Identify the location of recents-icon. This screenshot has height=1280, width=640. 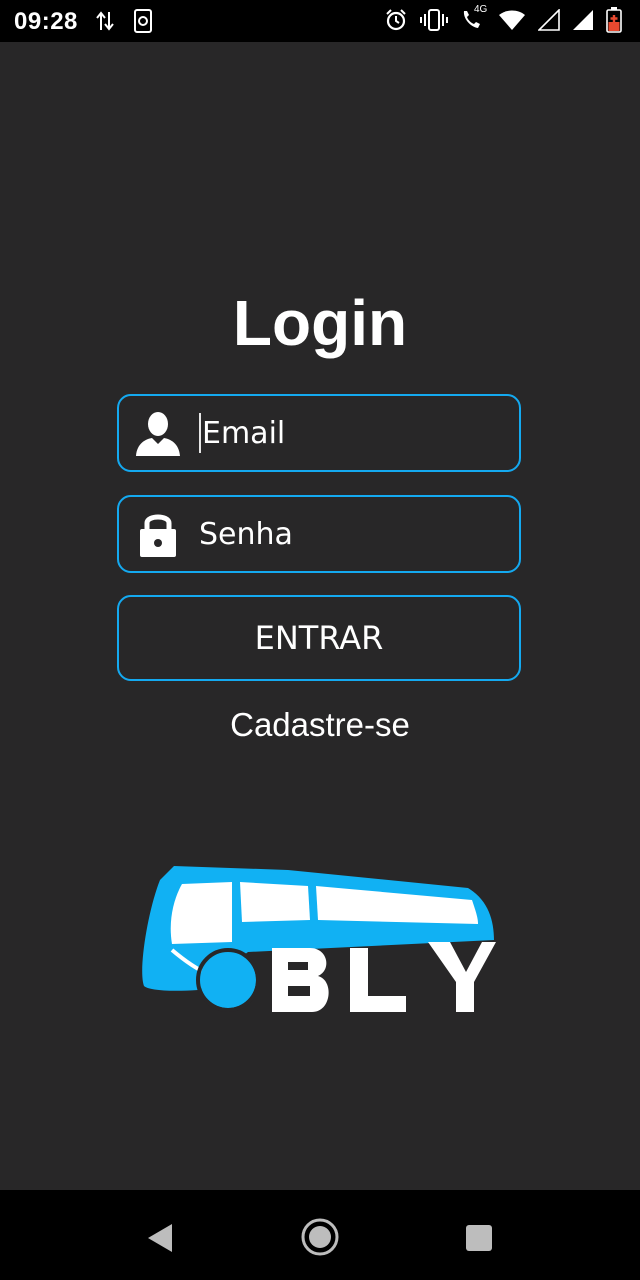
(479, 1240).